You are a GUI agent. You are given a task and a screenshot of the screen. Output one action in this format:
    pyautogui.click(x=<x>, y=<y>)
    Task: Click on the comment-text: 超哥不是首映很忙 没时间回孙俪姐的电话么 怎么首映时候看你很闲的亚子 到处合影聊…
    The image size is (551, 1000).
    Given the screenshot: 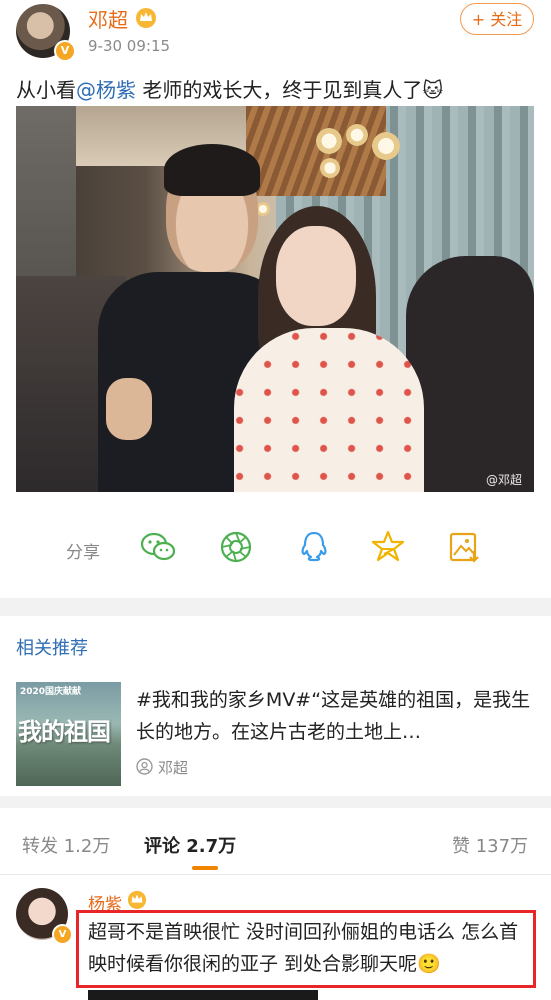 What is the action you would take?
    pyautogui.click(x=308, y=948)
    